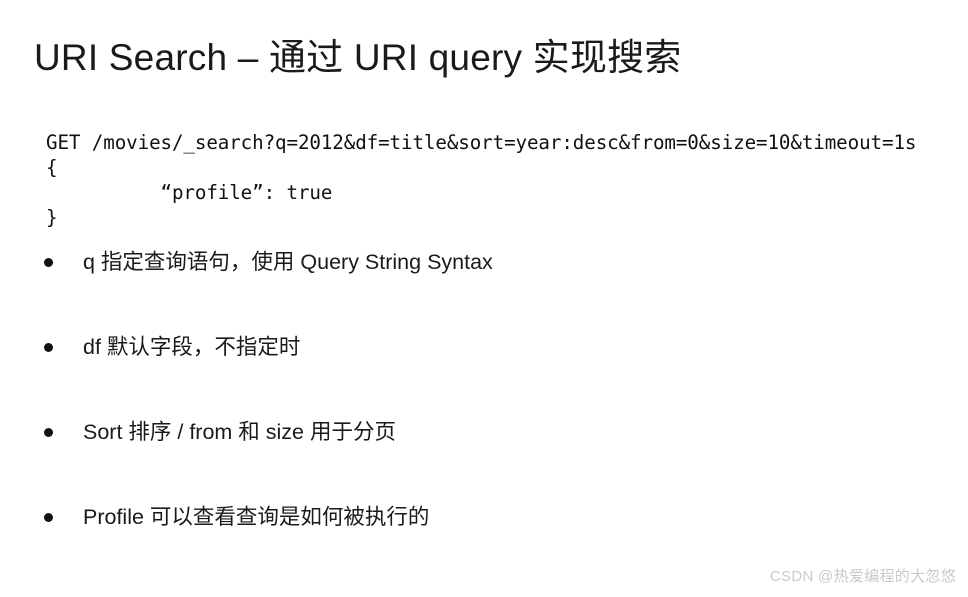 The width and height of the screenshot is (968, 597). Describe the element at coordinates (484, 289) in the screenshot. I see `list-item: q 指定查询语句，使用 Query String Syntax` at that location.